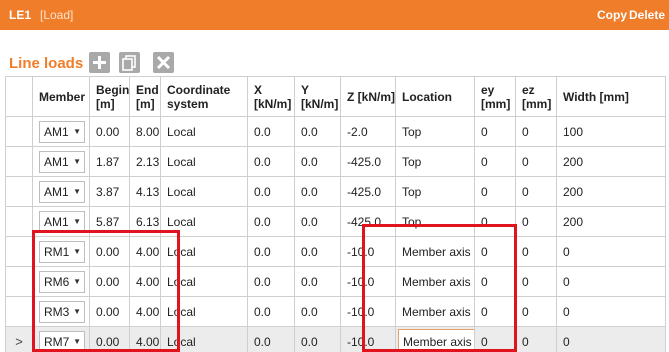 Image resolution: width=669 pixels, height=352 pixels. What do you see at coordinates (611, 131) in the screenshot?
I see `cell-width: 100` at bounding box center [611, 131].